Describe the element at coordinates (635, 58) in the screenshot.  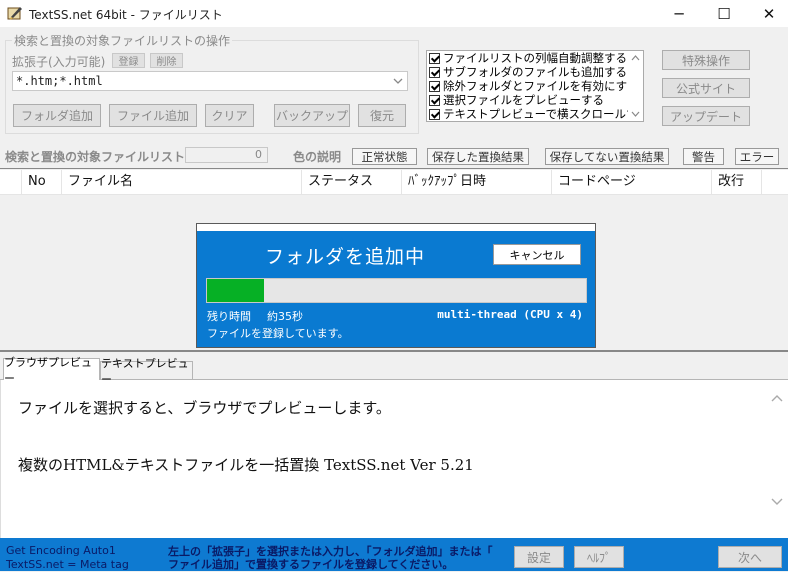
I see `chevron-up-icon` at that location.